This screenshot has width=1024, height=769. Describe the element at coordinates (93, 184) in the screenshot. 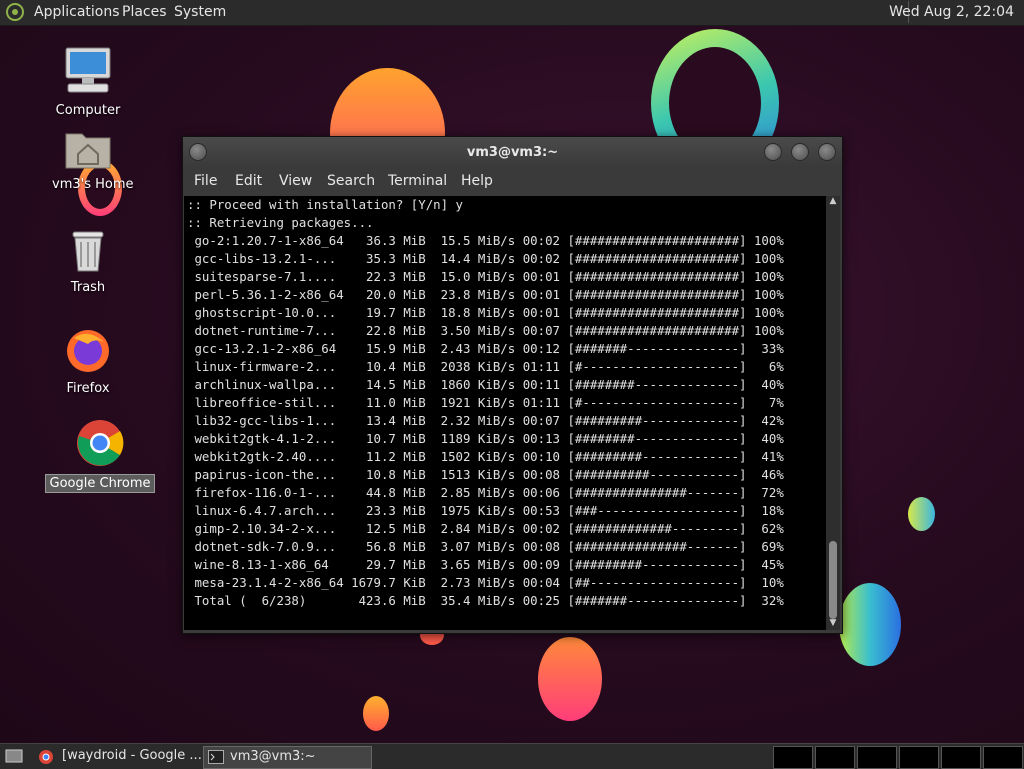

I see `desktop-icon-label: vm3's Home` at that location.